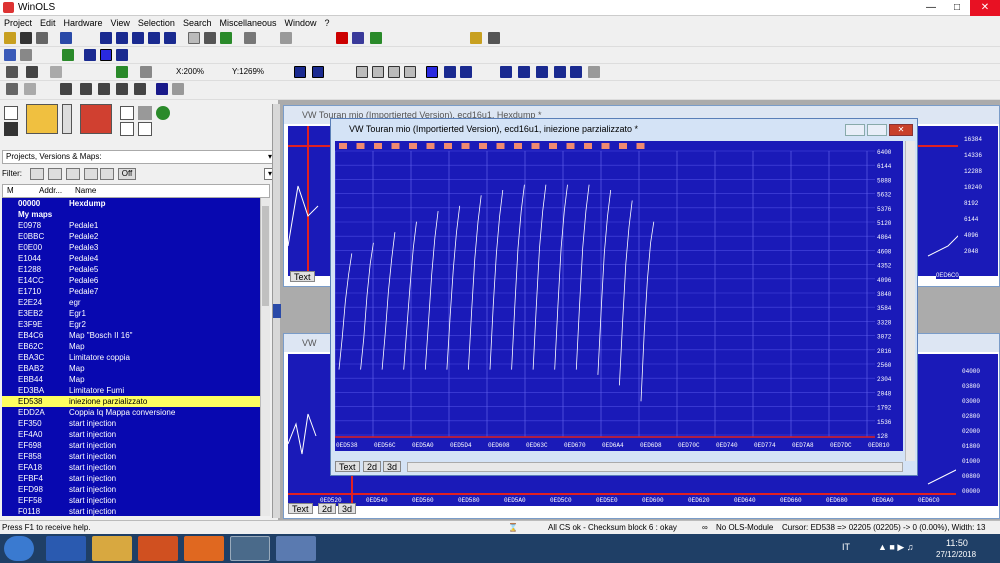  Describe the element at coordinates (136, 401) in the screenshot. I see `list-item: ED538 iniezione parzializzato` at that location.